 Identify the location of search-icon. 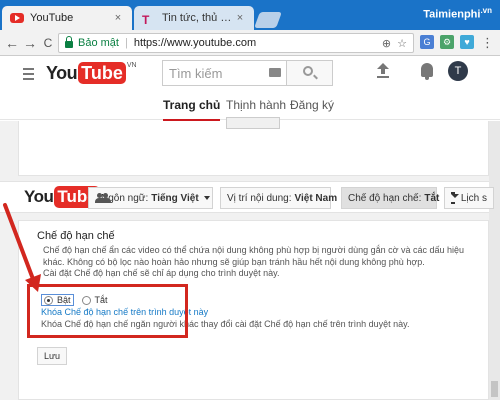
(308, 71).